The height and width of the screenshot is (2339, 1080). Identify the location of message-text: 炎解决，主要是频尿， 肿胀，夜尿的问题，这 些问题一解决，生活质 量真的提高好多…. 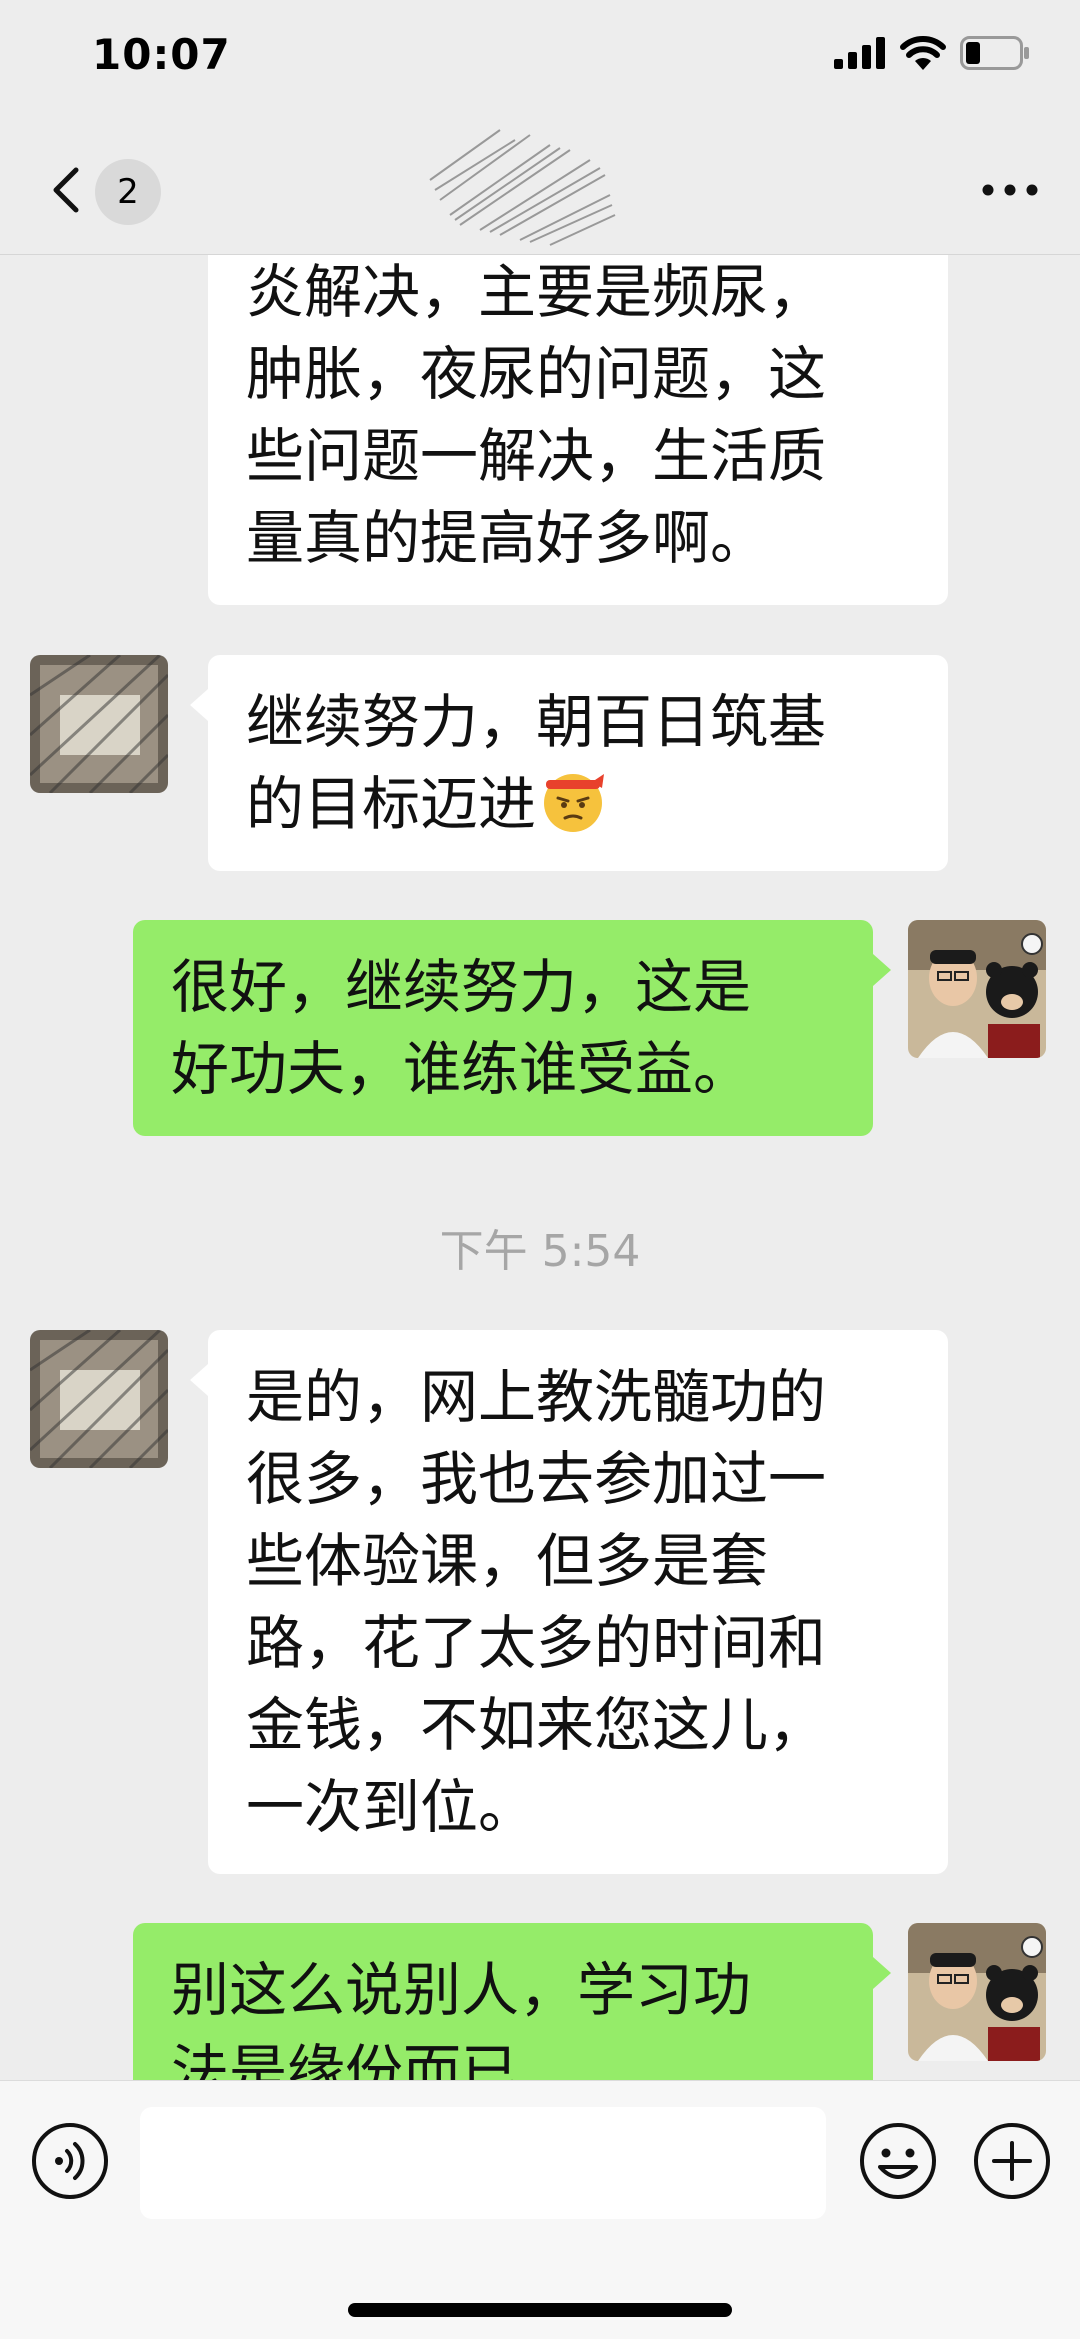
(536, 415).